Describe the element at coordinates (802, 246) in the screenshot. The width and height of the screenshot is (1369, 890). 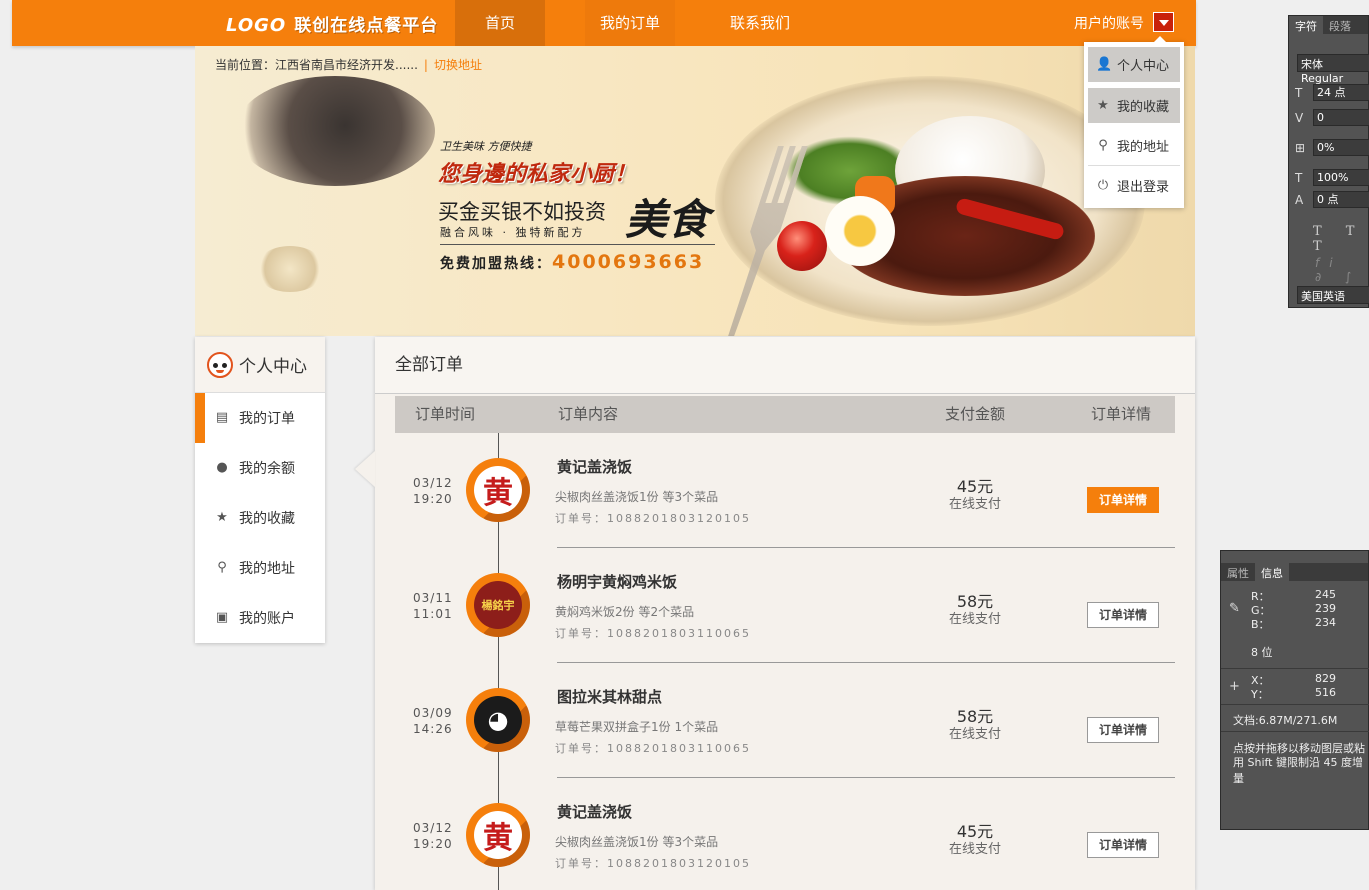
I see `tomato-image` at that location.